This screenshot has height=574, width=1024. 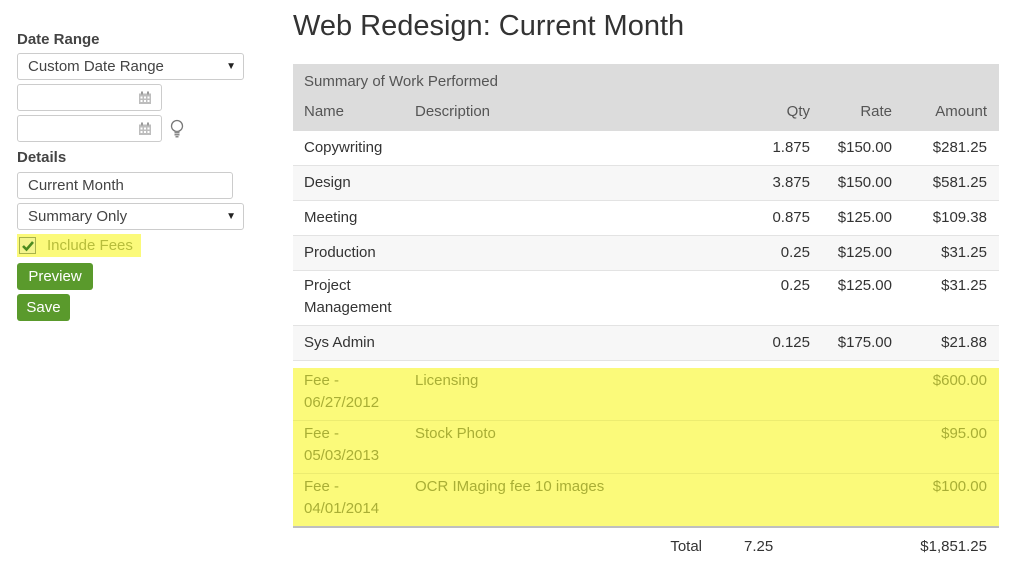 I want to click on include-fees-checkbox-row: Include Fees, so click(x=79, y=245).